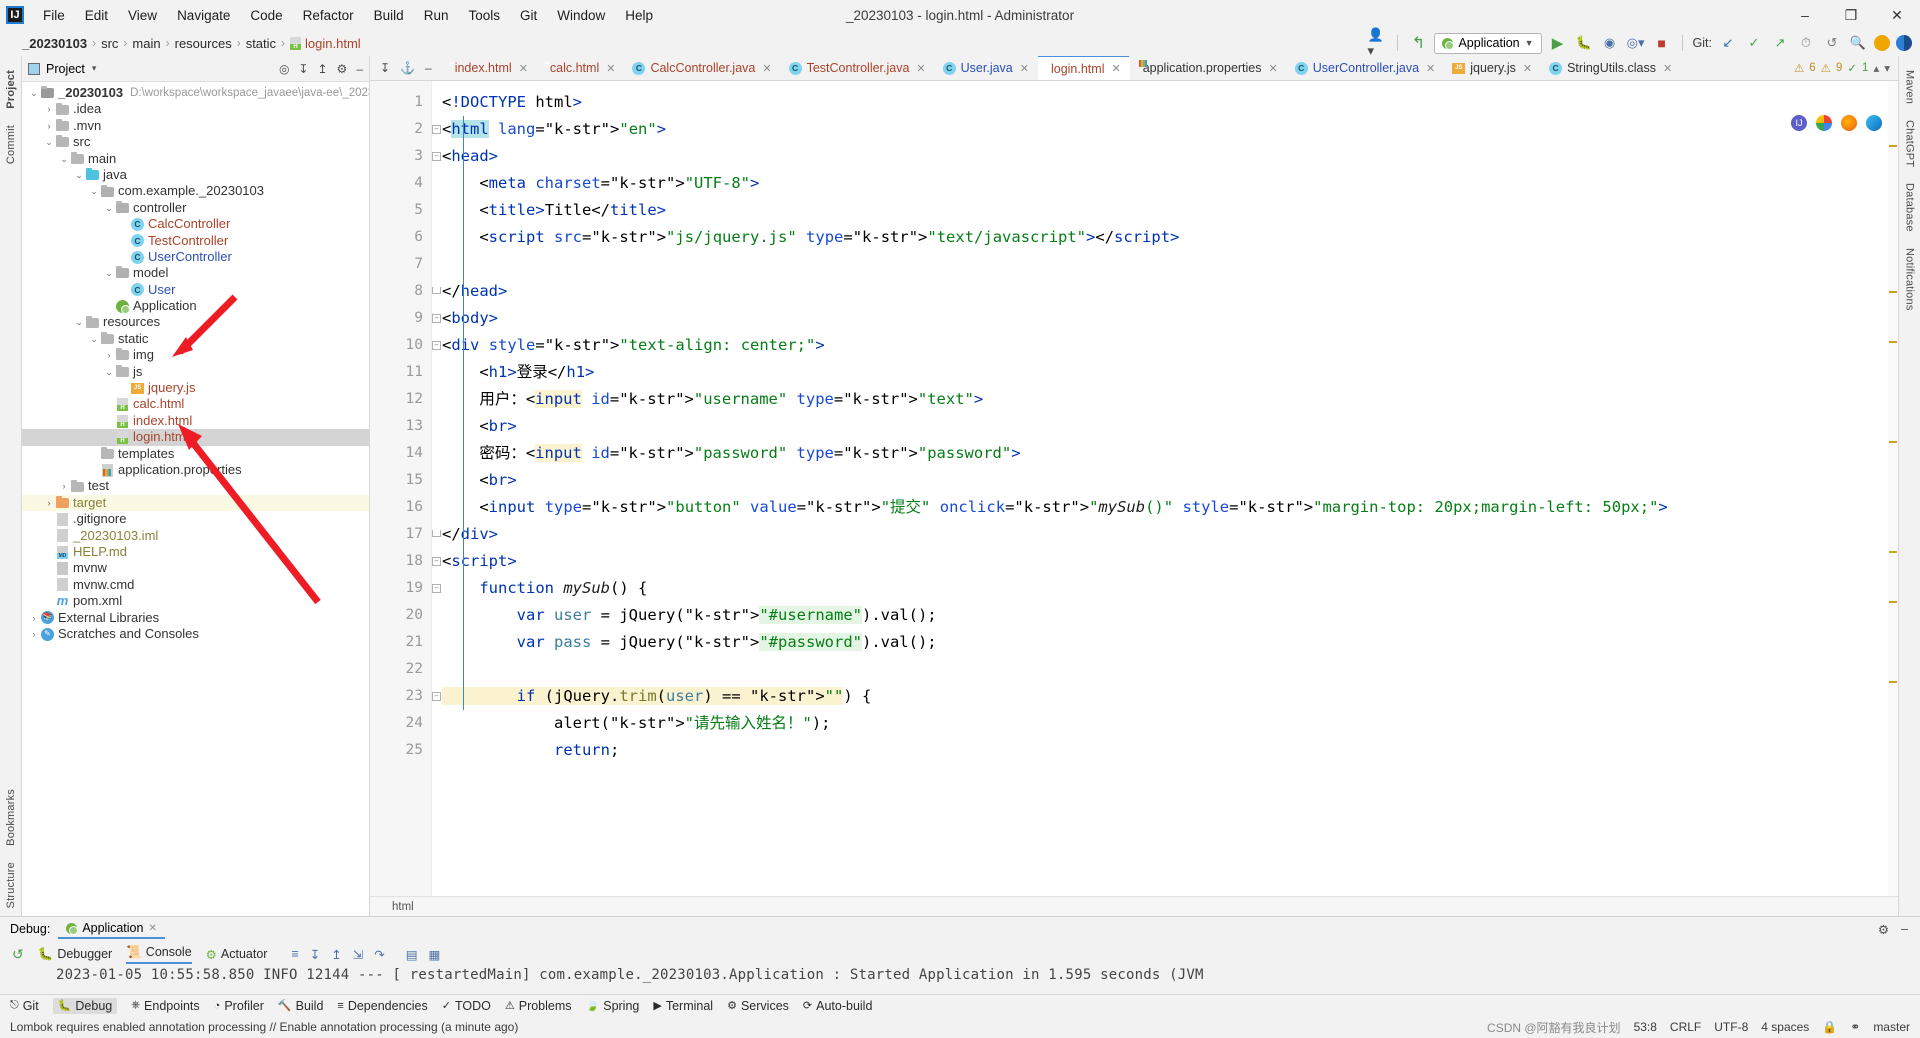 The image size is (1920, 1038). What do you see at coordinates (1160, 696) in the screenshot?
I see `code-line-23: if (jQuery.trim(user) == "k-str">"") {` at bounding box center [1160, 696].